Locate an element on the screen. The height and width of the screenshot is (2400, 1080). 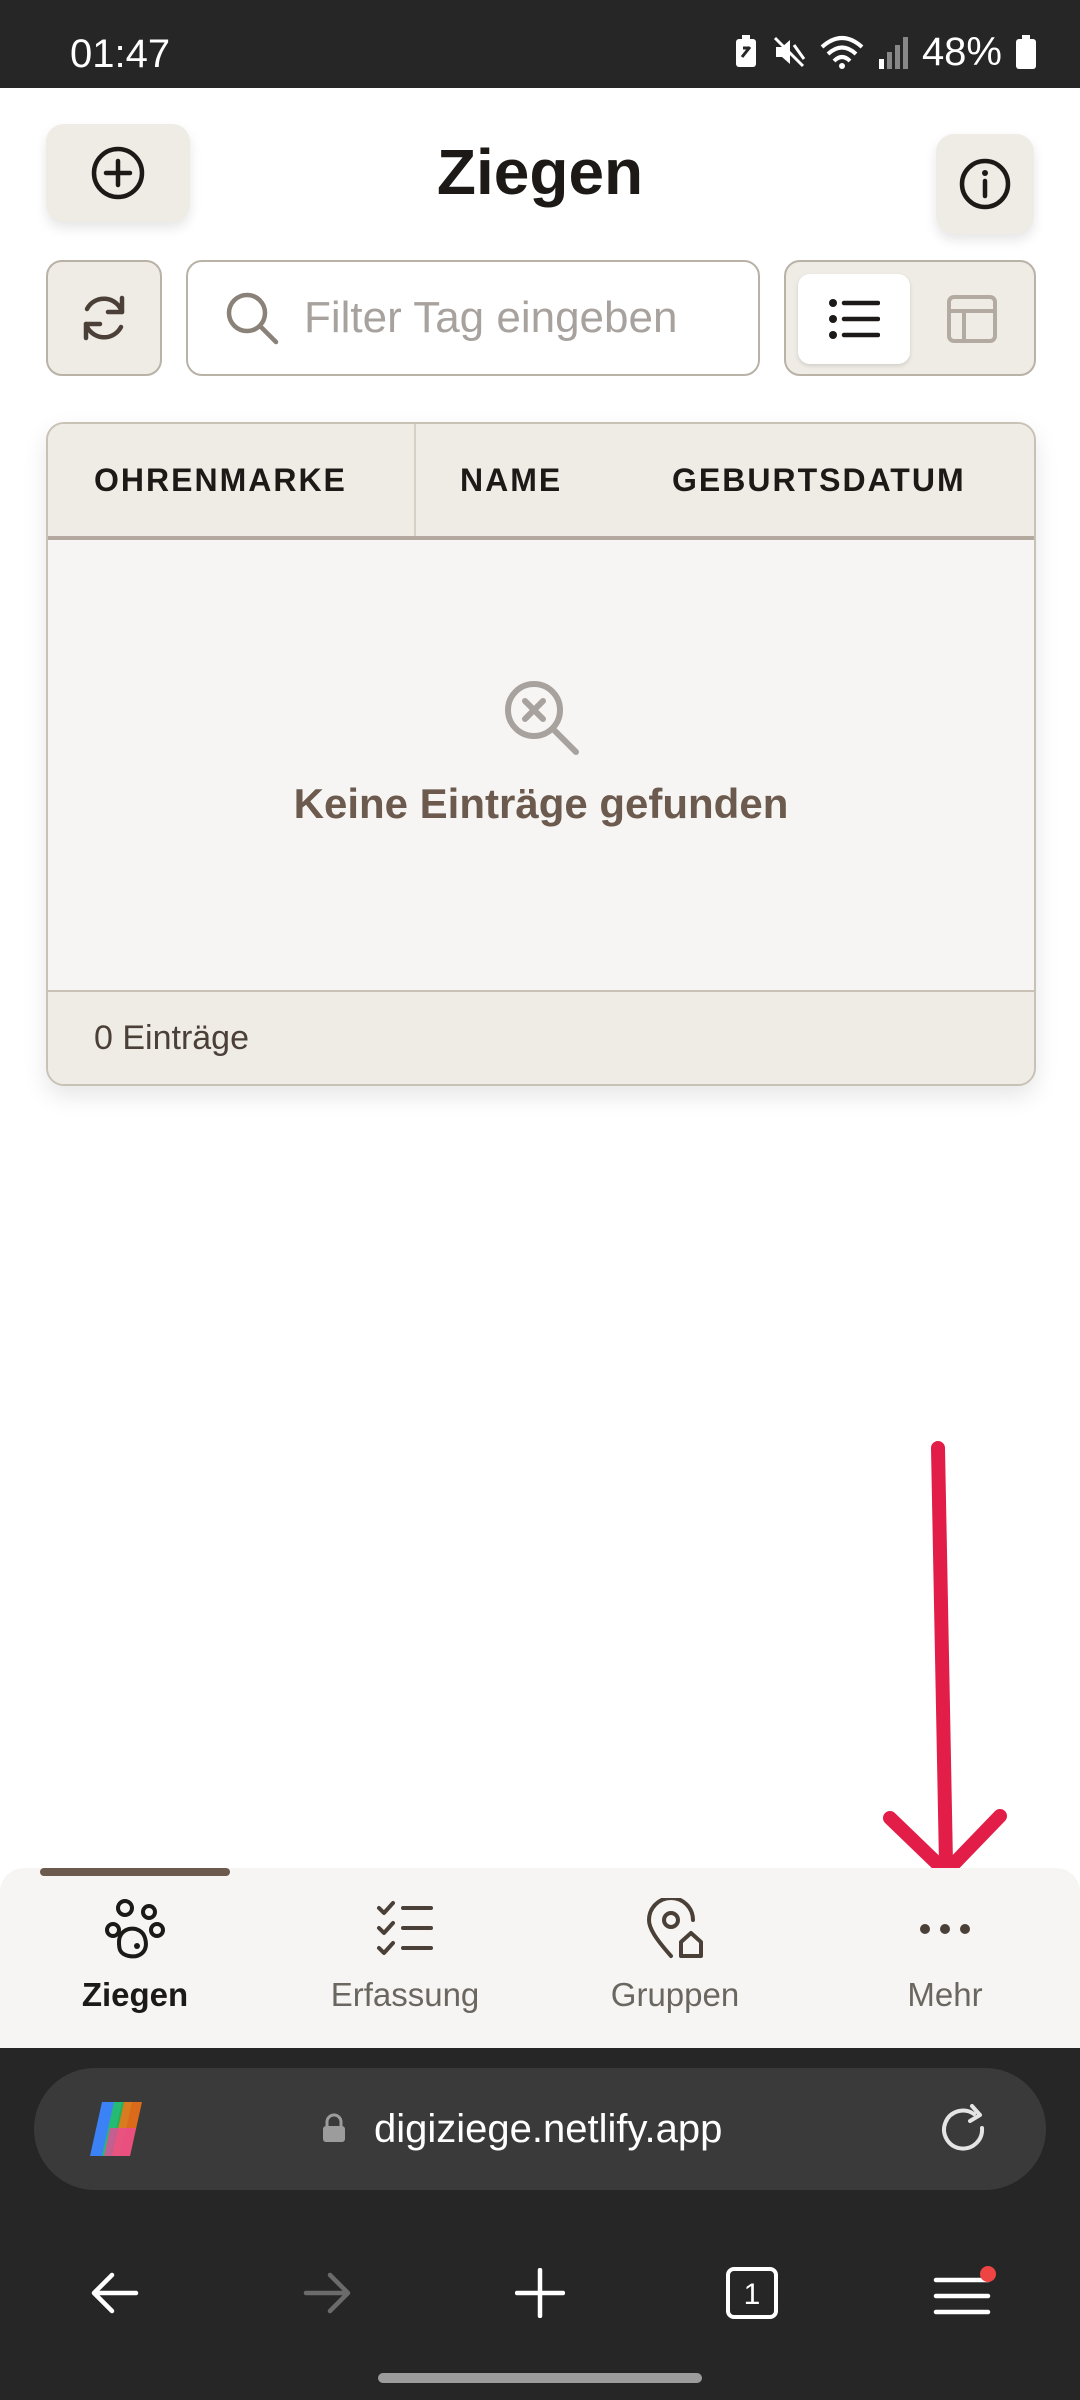
column-divider is located at coordinates (415, 480).